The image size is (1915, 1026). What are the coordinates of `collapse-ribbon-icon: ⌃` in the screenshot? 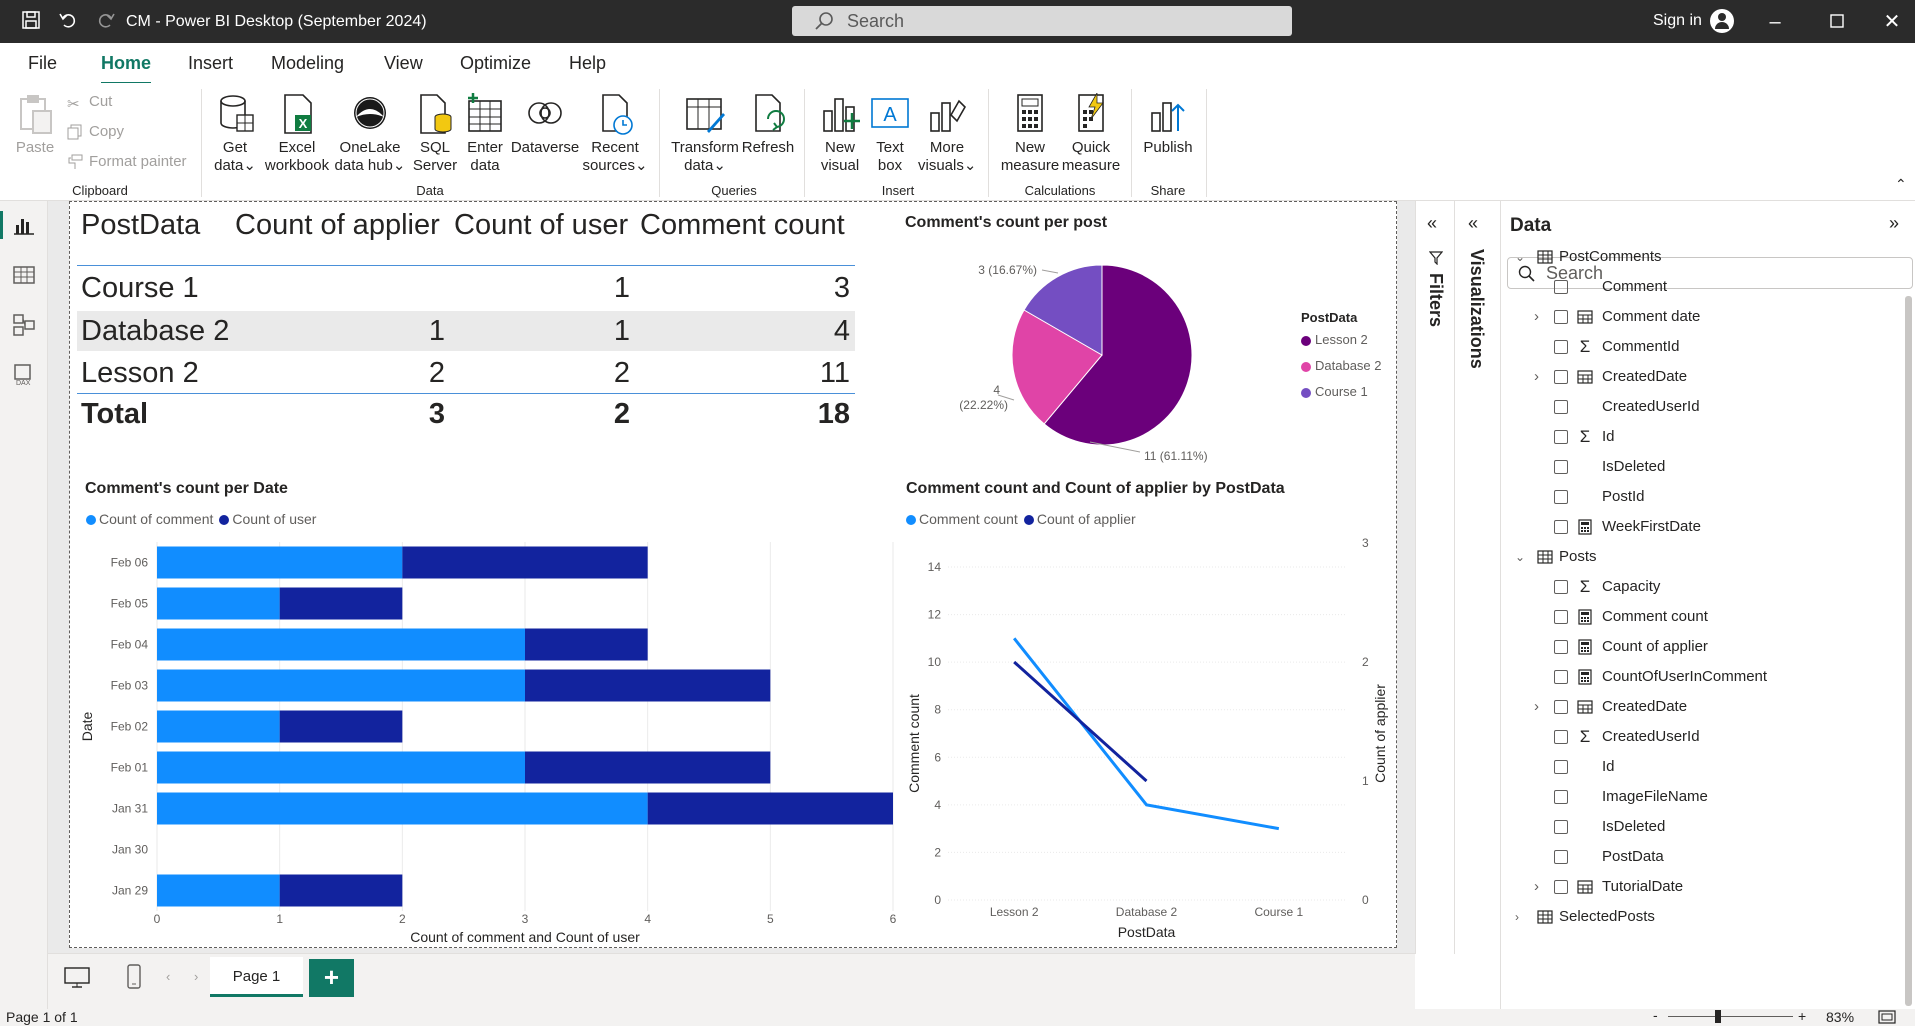 It's located at (1901, 184).